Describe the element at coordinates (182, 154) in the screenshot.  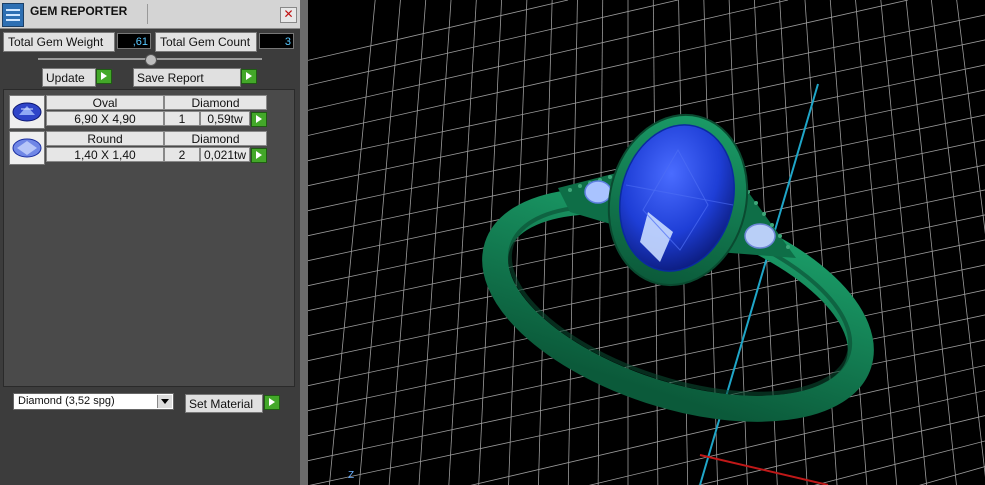
I see `gem-count: 2` at that location.